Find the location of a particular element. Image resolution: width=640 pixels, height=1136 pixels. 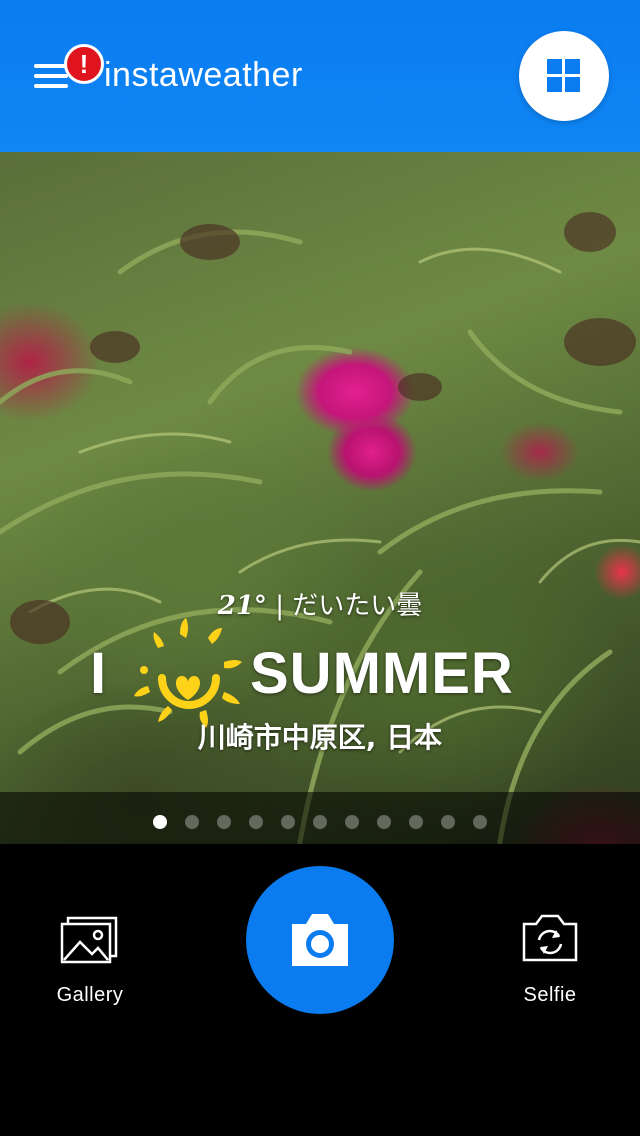

weather-condition: だいたい曇 is located at coordinates (357, 606).